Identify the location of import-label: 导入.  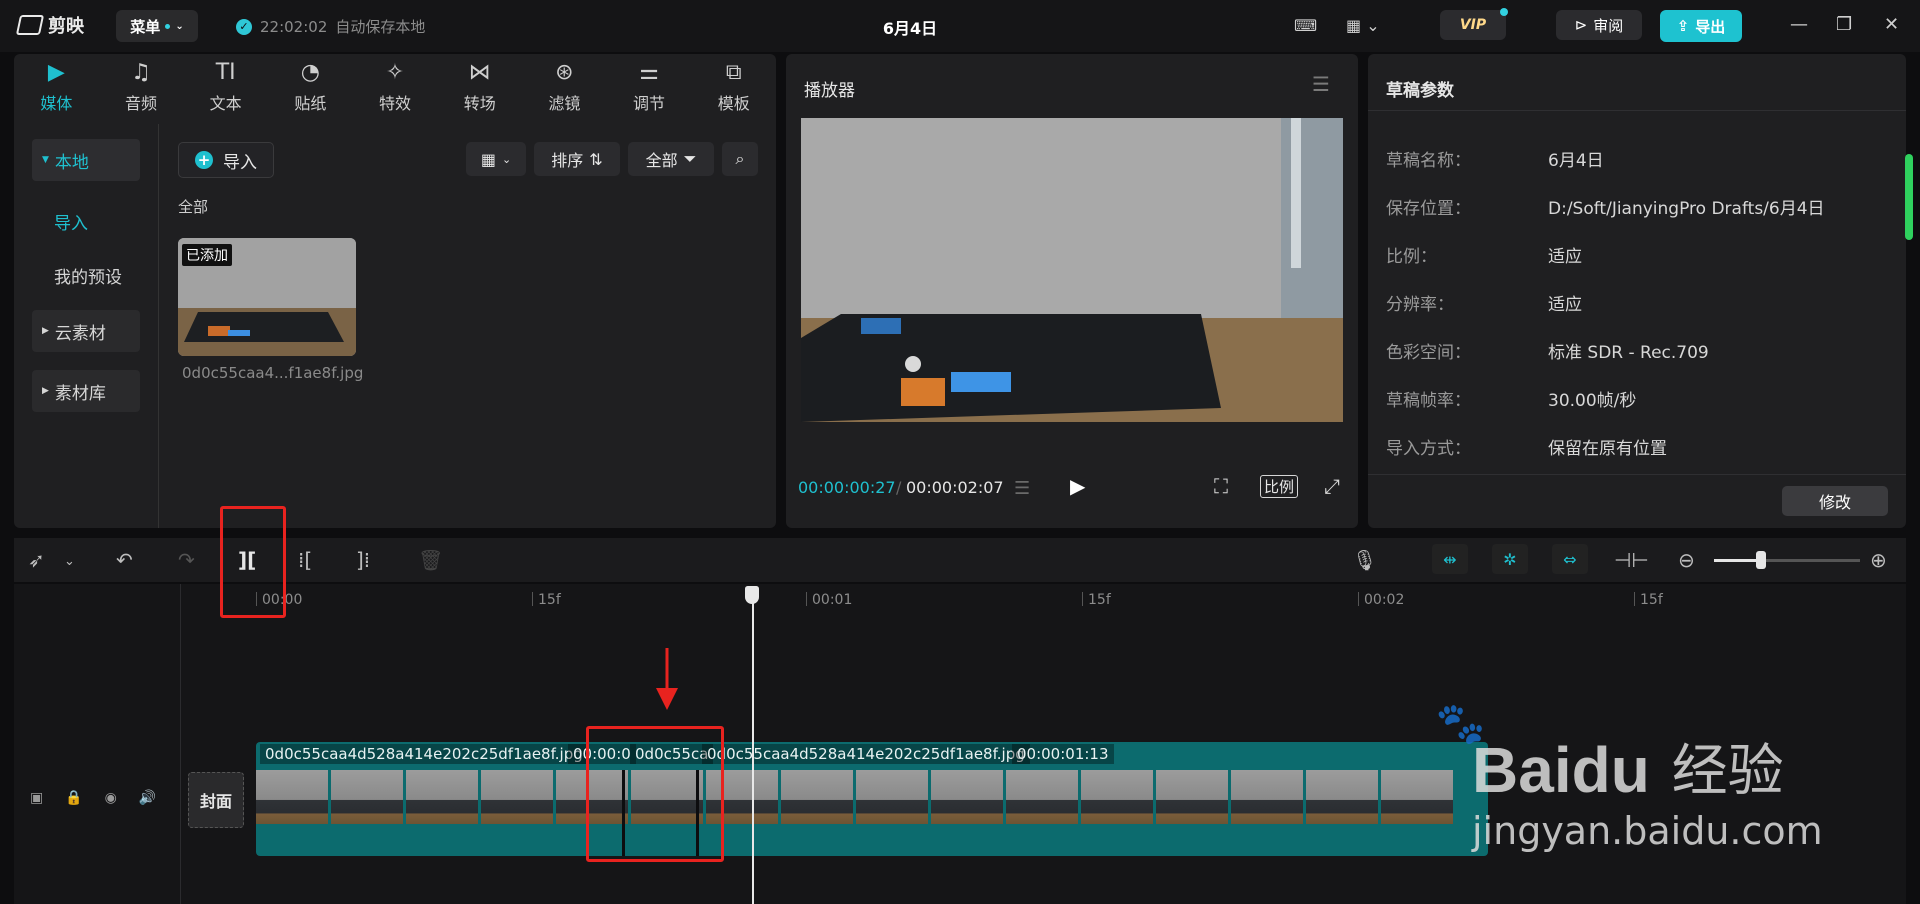
(240, 162).